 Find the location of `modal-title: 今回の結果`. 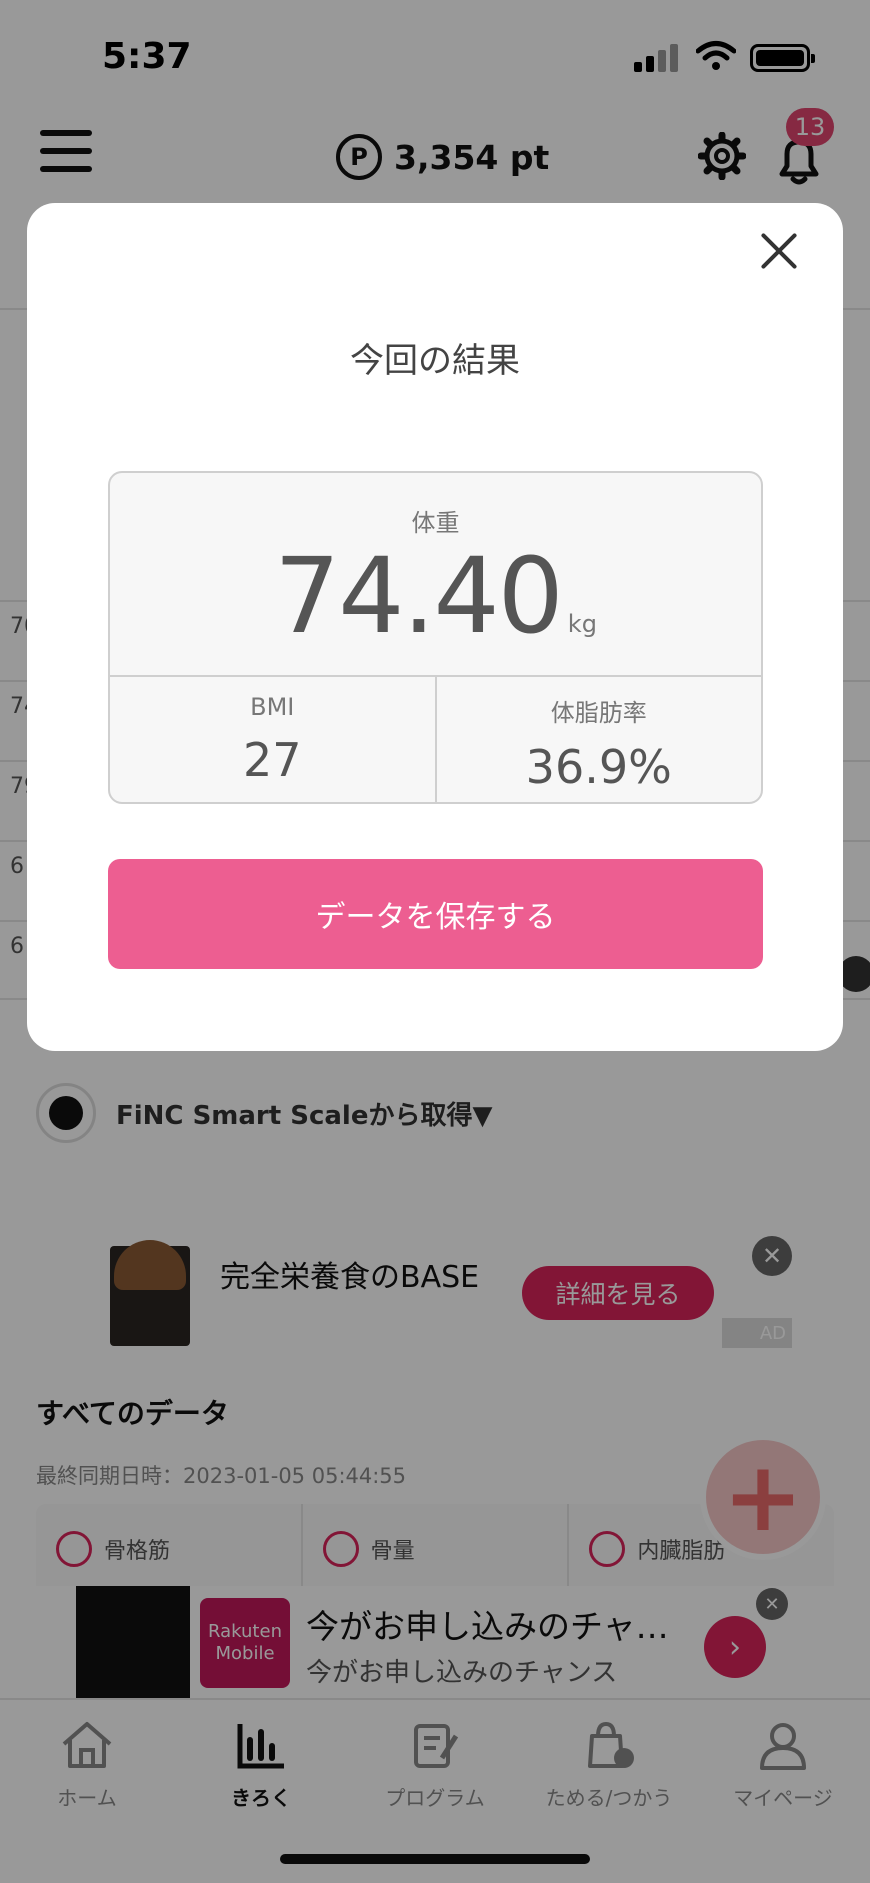

modal-title: 今回の結果 is located at coordinates (435, 361).